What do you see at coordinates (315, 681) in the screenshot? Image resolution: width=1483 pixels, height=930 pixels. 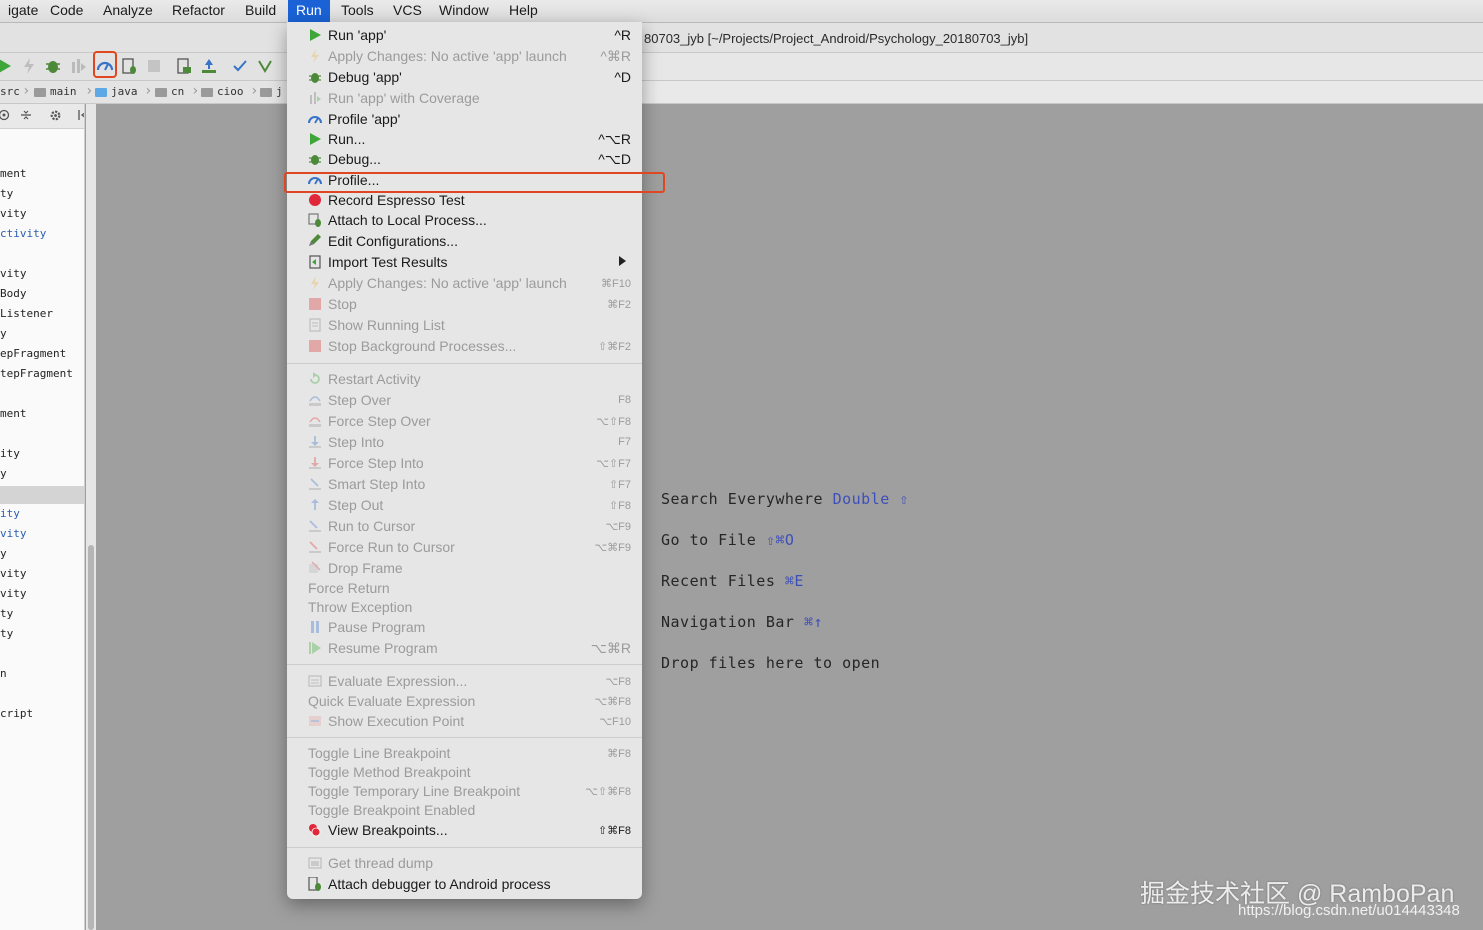 I see `evaluate-icon` at bounding box center [315, 681].